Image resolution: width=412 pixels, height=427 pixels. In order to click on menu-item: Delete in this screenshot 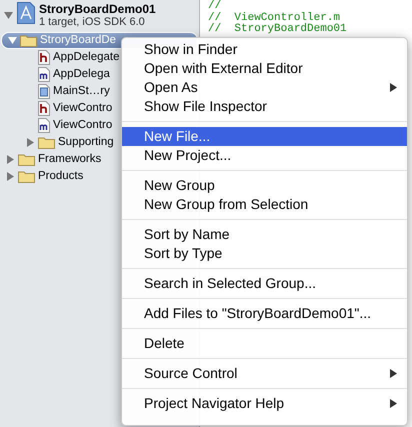, I will do `click(264, 343)`.